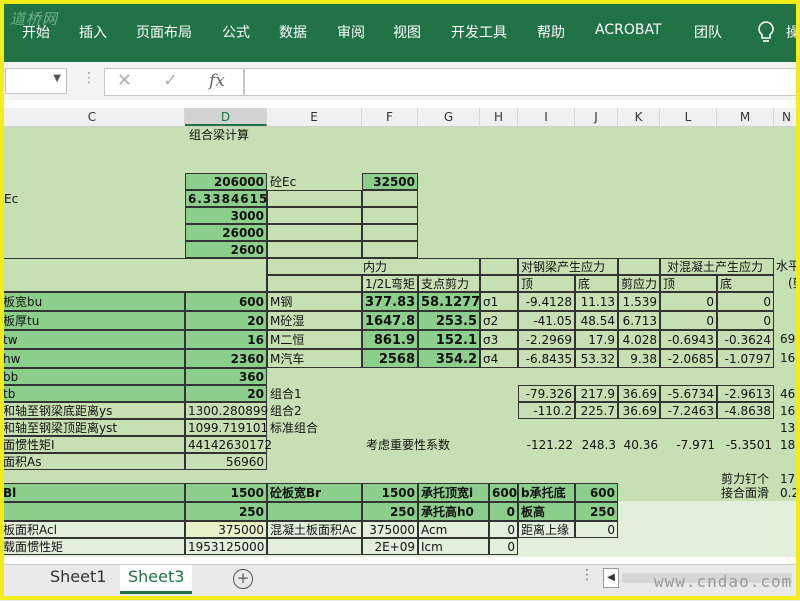 Image resolution: width=800 pixels, height=601 pixels. Describe the element at coordinates (611, 578) in the screenshot. I see `scroll-left-icon: ◀` at that location.